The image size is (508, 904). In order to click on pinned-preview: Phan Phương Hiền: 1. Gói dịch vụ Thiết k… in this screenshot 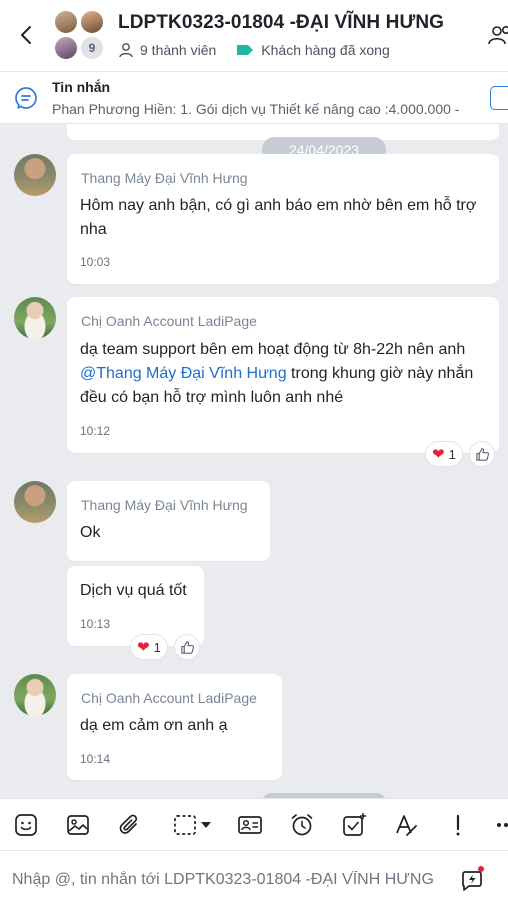, I will do `click(258, 109)`.